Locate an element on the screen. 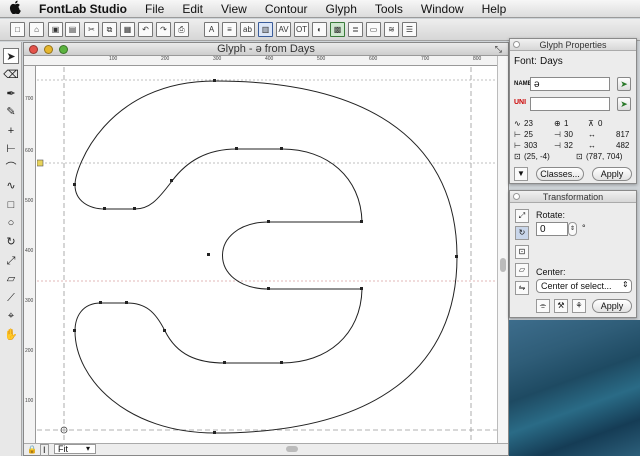  move-transform-icon: ⤢ is located at coordinates (522, 216).